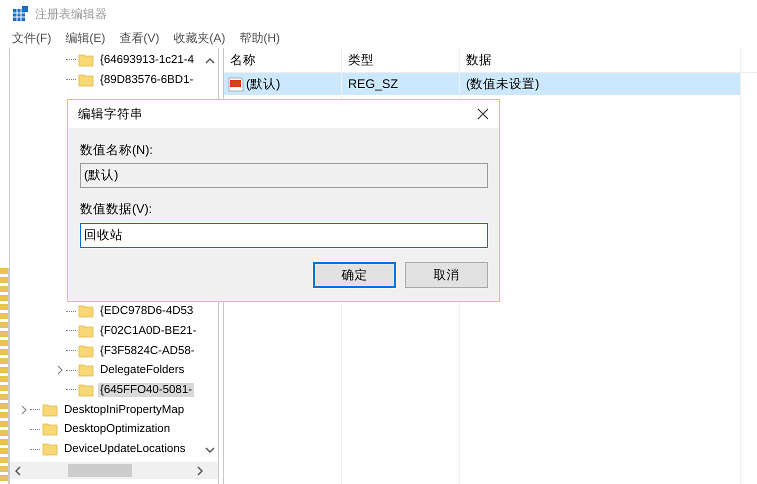  Describe the element at coordinates (148, 331) in the screenshot. I see `tree-item: {F02C1A0D-BE21-` at that location.